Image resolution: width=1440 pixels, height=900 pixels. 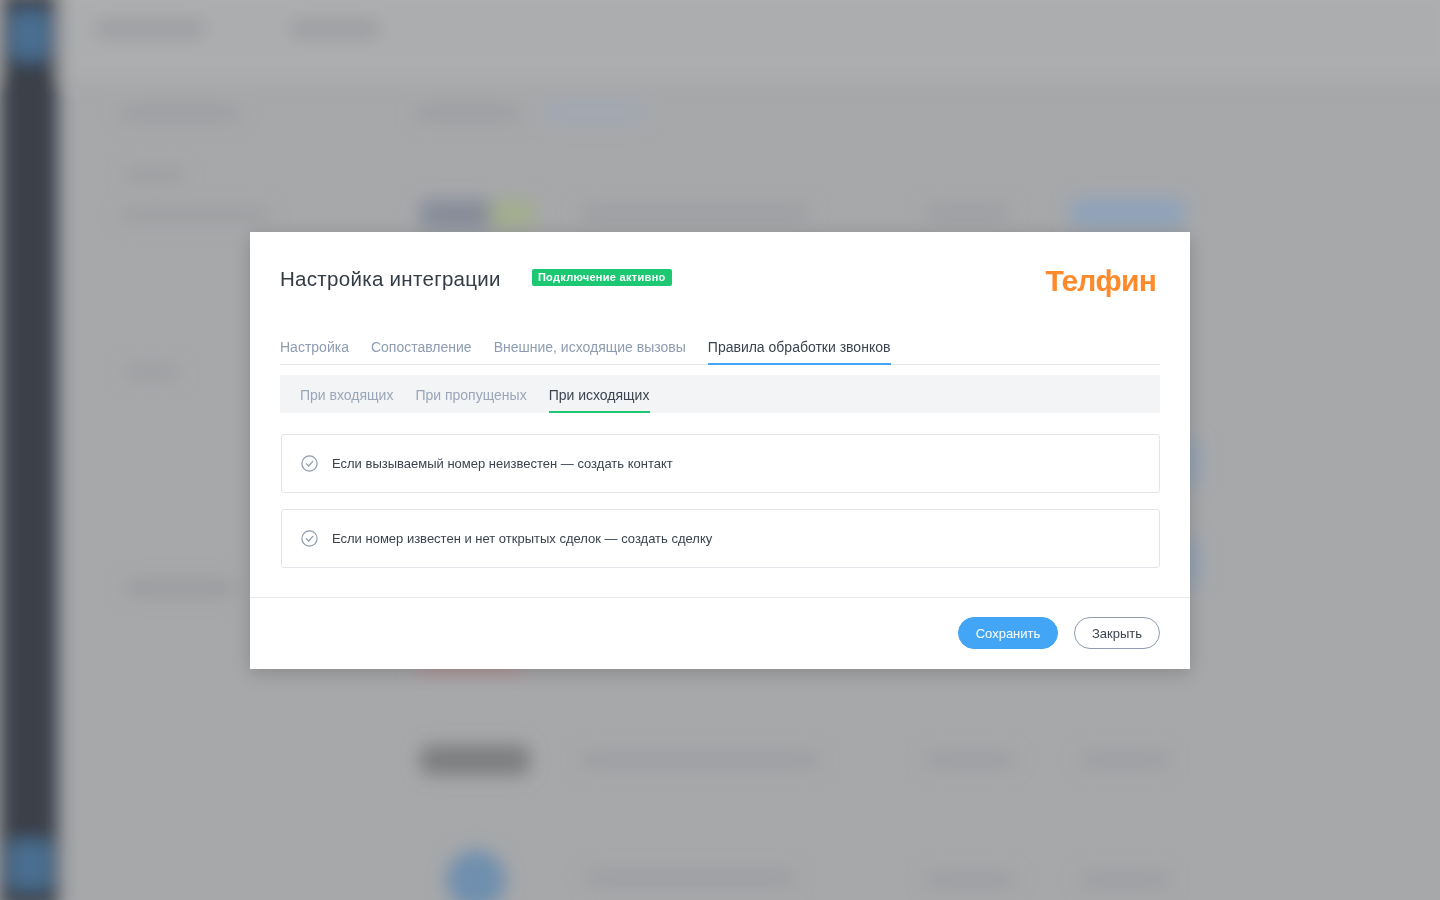 I want to click on close-button: Закрыть, so click(x=1117, y=633).